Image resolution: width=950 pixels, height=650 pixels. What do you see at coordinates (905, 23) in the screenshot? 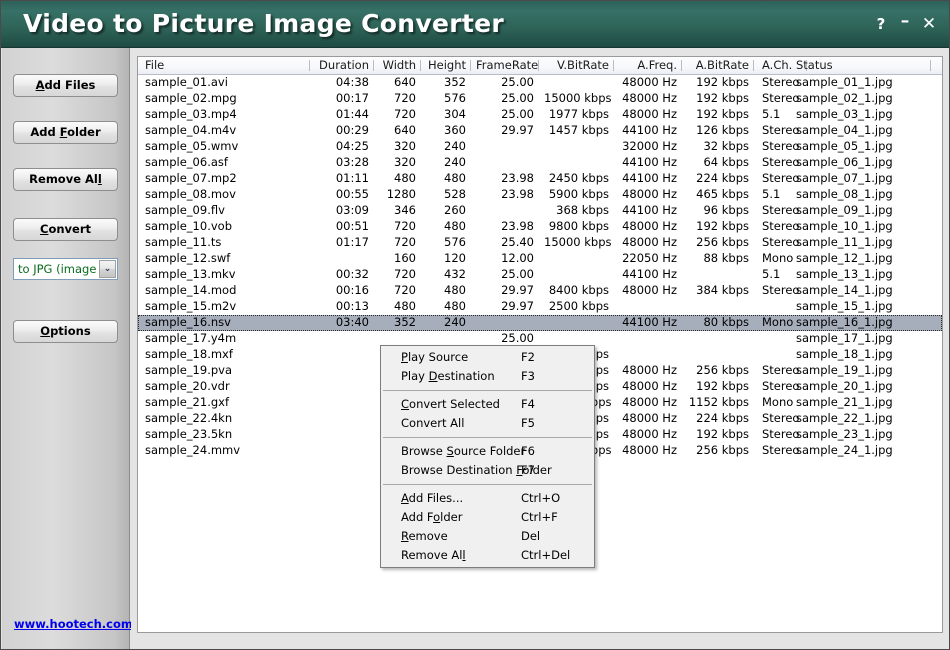
I see `minimize-icon: –` at bounding box center [905, 23].